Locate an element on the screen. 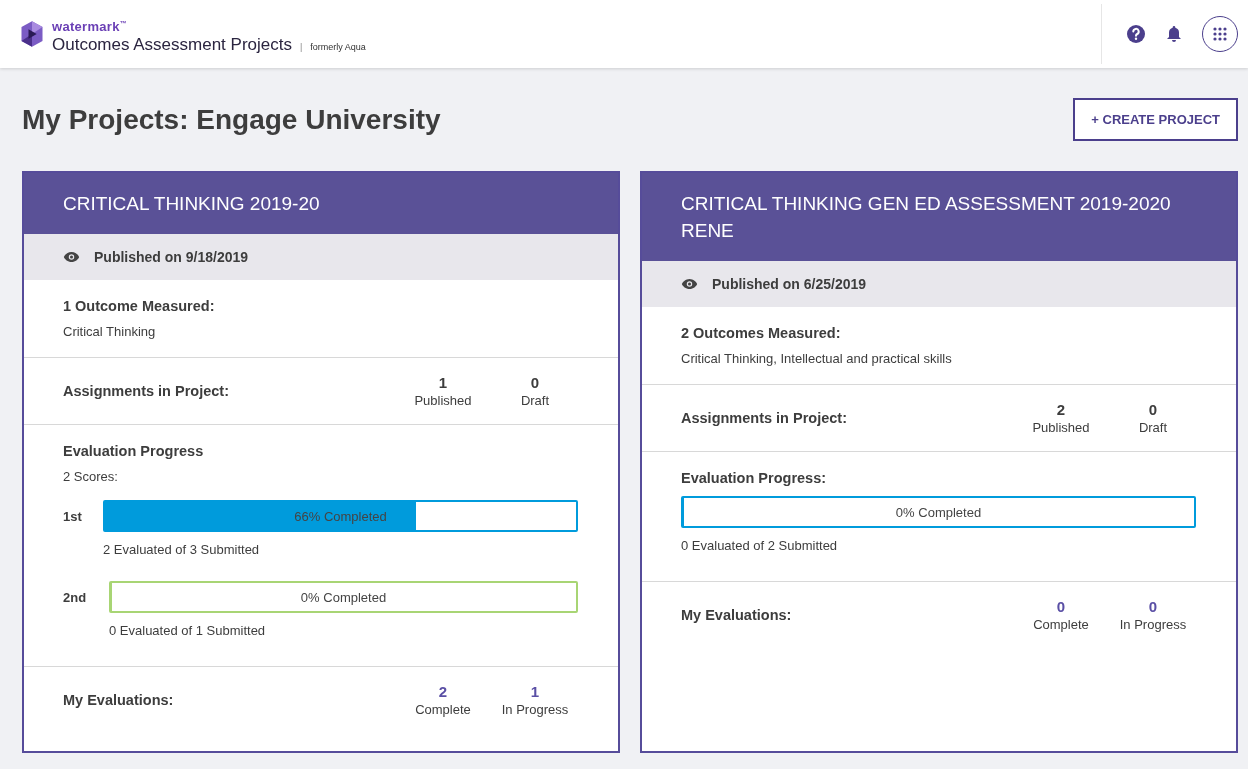  apps-menu-button is located at coordinates (1220, 34).